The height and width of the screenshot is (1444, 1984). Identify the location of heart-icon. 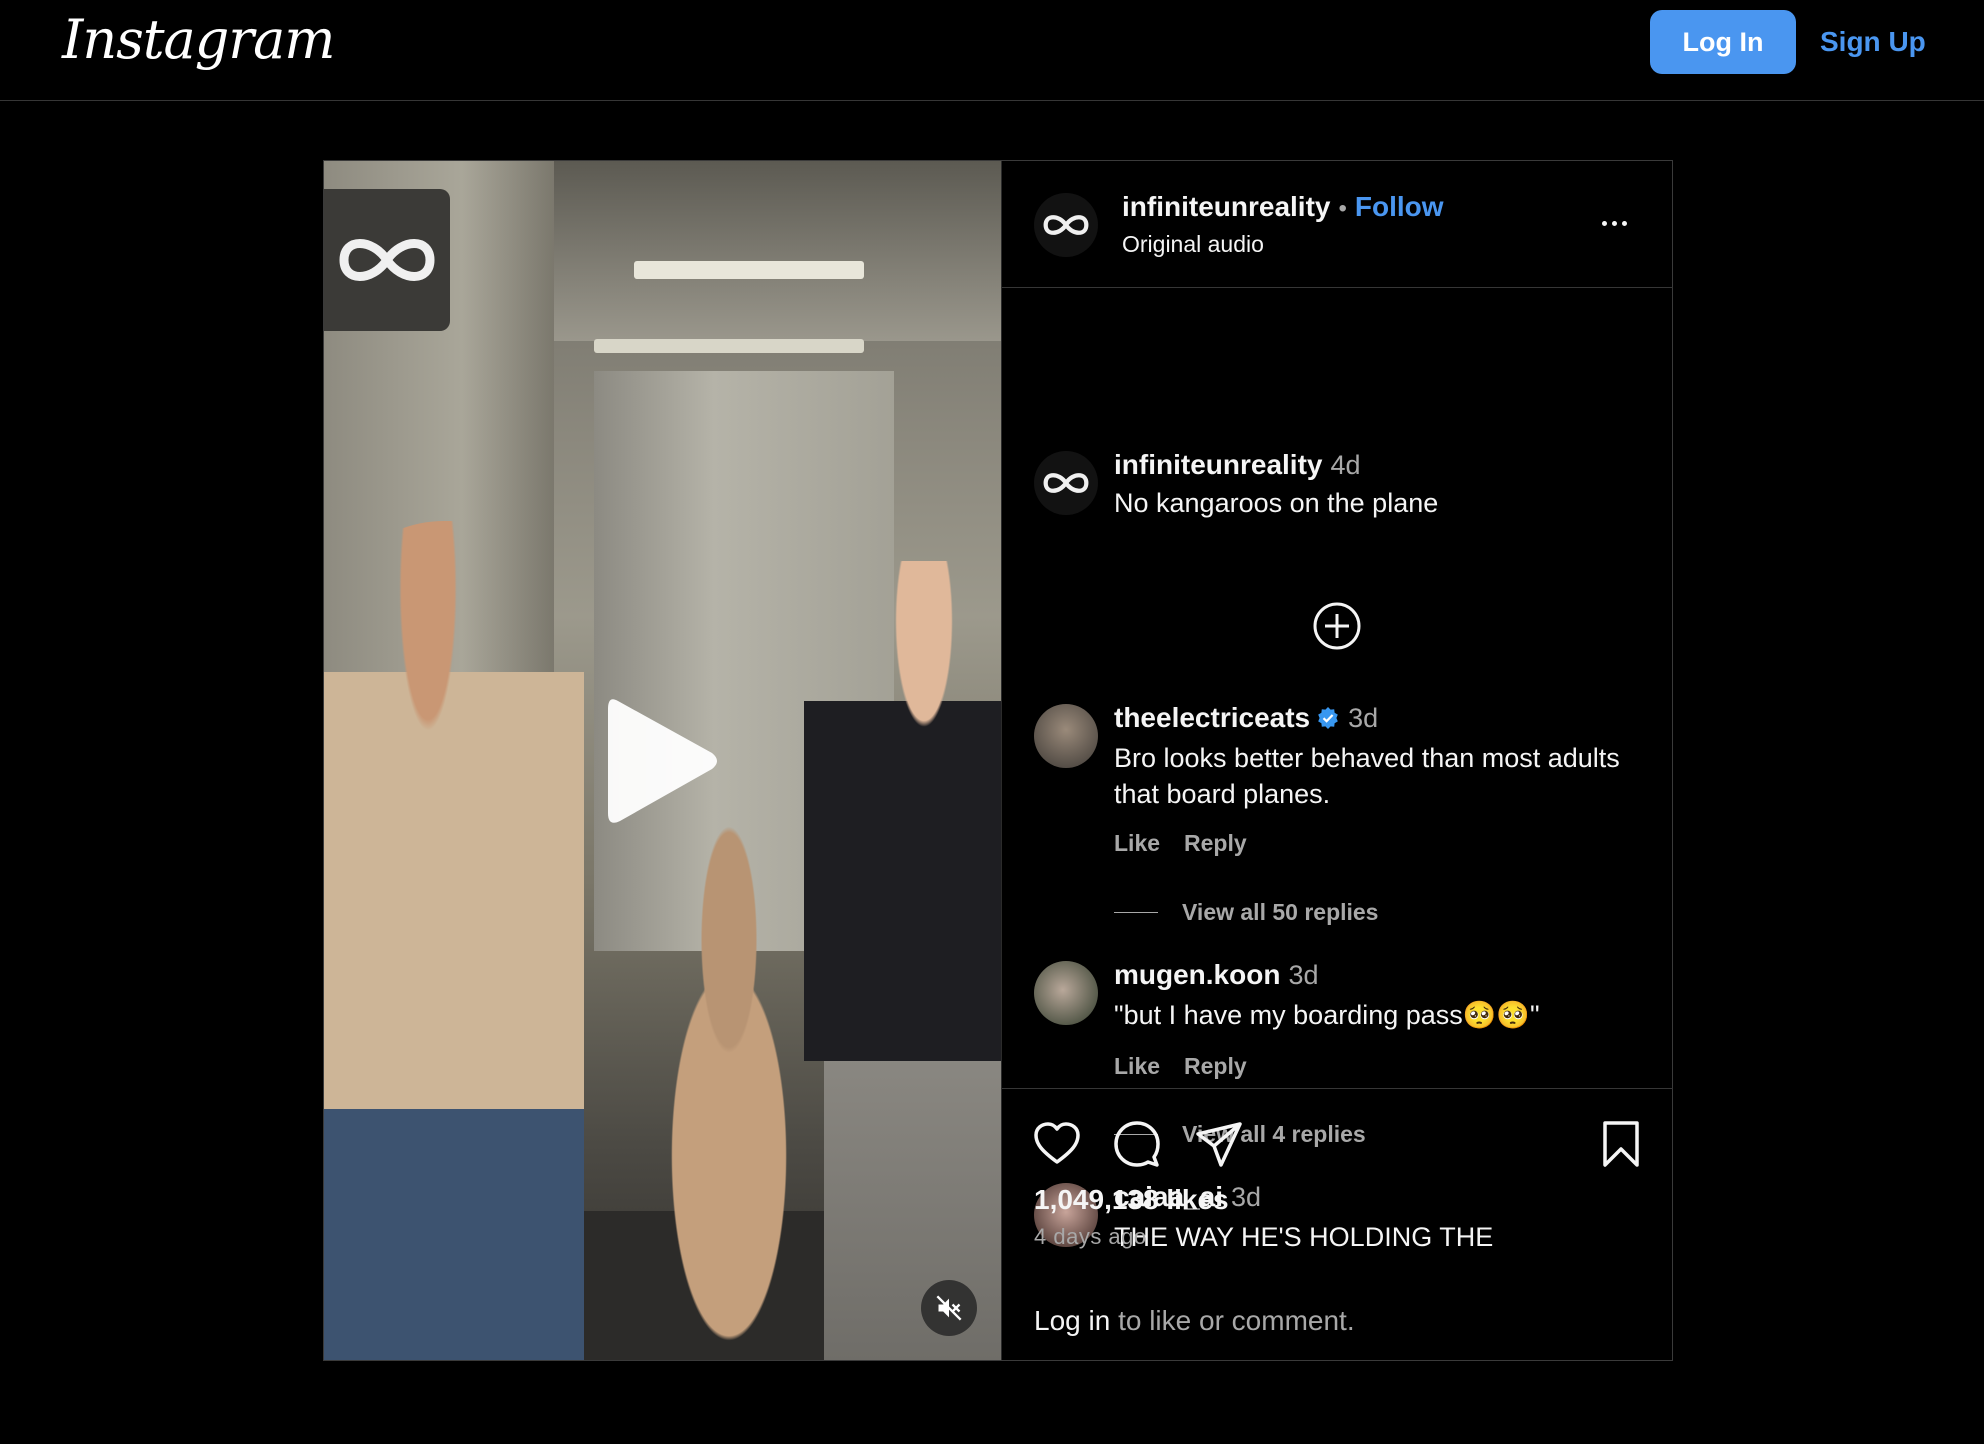
(1057, 1144).